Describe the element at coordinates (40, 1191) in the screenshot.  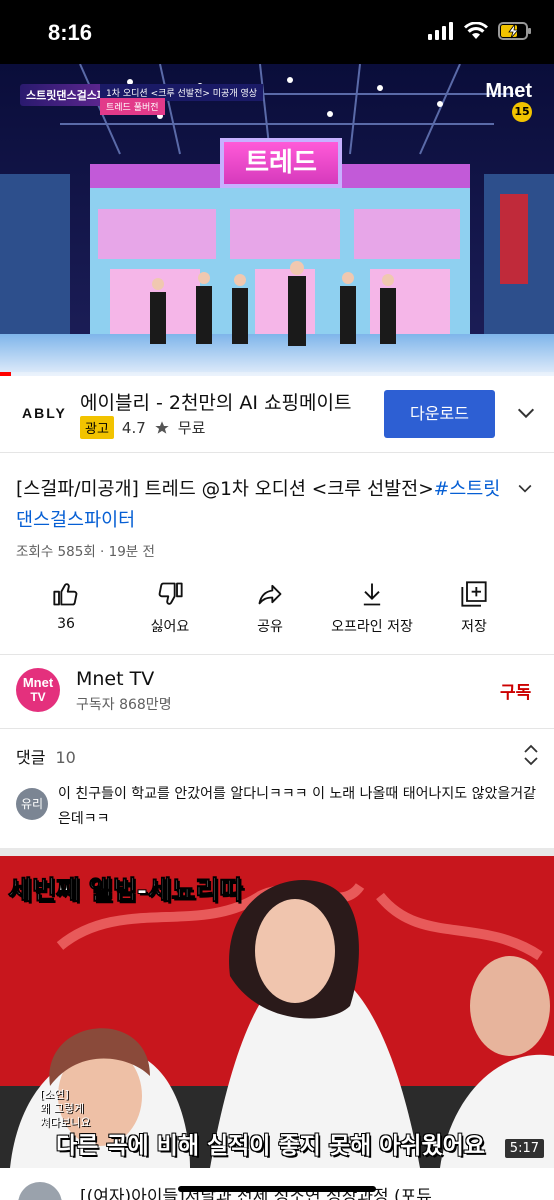
I see `next-video-channel-avatar` at that location.